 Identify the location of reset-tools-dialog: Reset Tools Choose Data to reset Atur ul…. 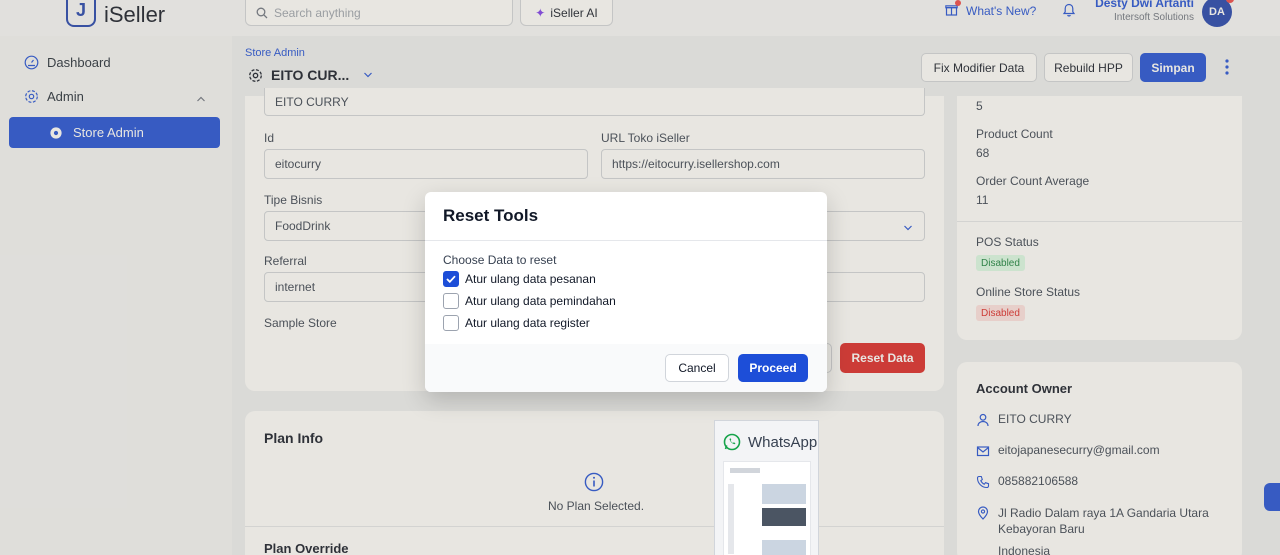
(626, 292).